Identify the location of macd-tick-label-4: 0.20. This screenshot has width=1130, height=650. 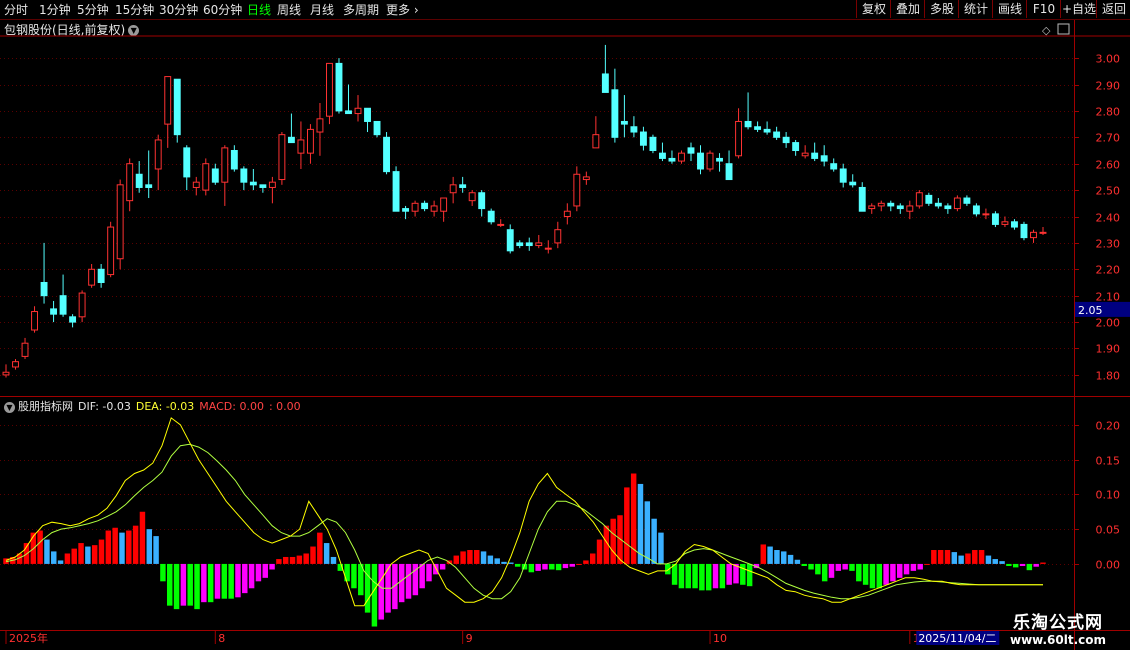
(1108, 426).